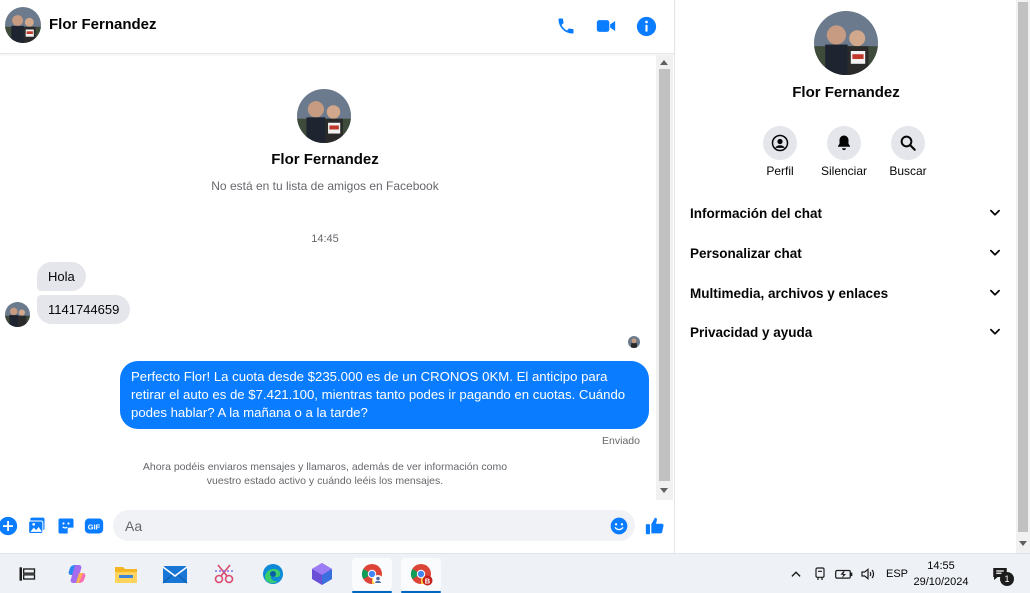  Describe the element at coordinates (566, 26) in the screenshot. I see `phone-icon` at that location.